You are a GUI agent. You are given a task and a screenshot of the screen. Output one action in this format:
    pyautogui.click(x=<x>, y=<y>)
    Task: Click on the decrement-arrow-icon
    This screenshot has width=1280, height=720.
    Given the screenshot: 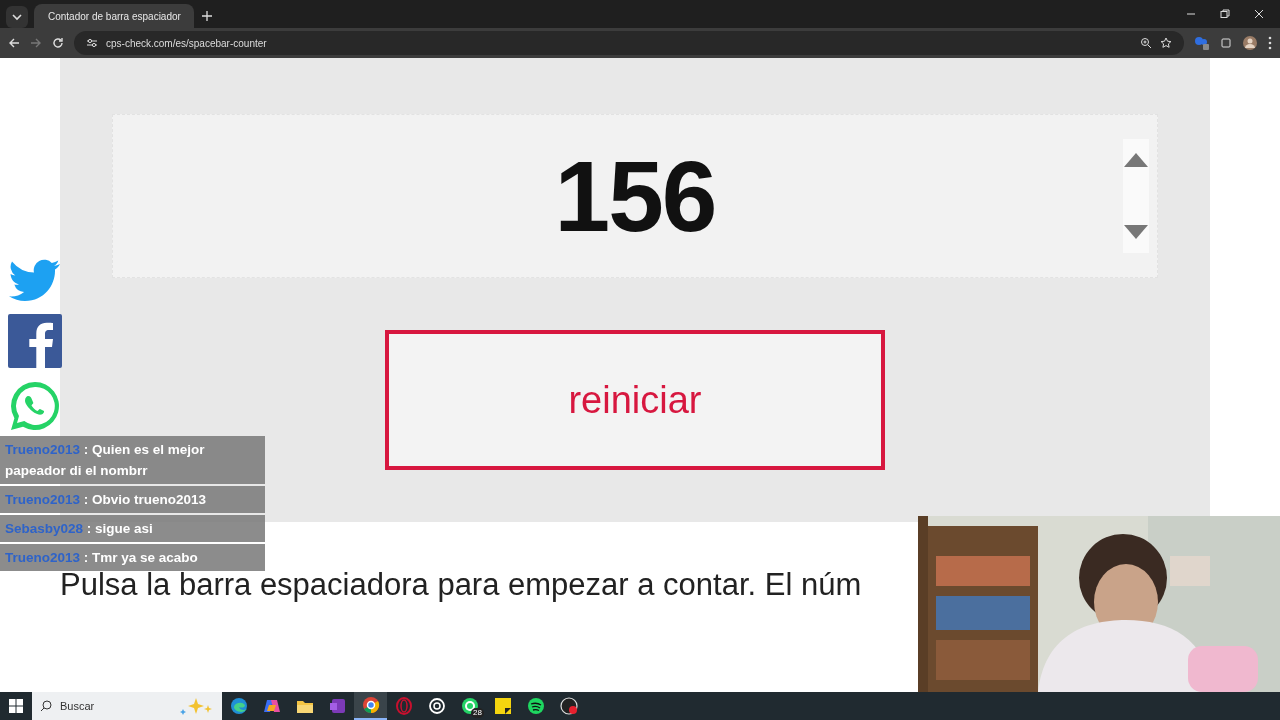 What is the action you would take?
    pyautogui.click(x=1136, y=232)
    